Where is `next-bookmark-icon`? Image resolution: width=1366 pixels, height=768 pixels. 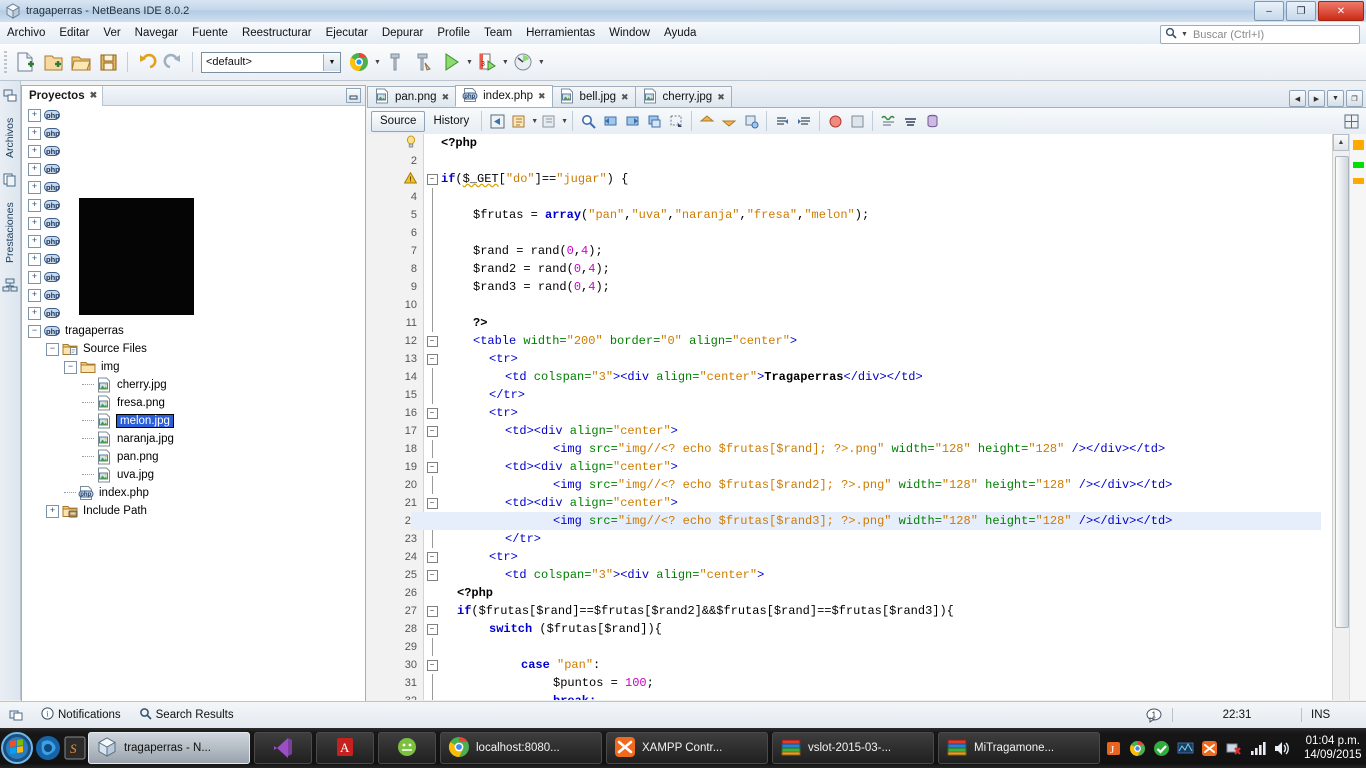
next-bookmark-icon is located at coordinates (632, 121).